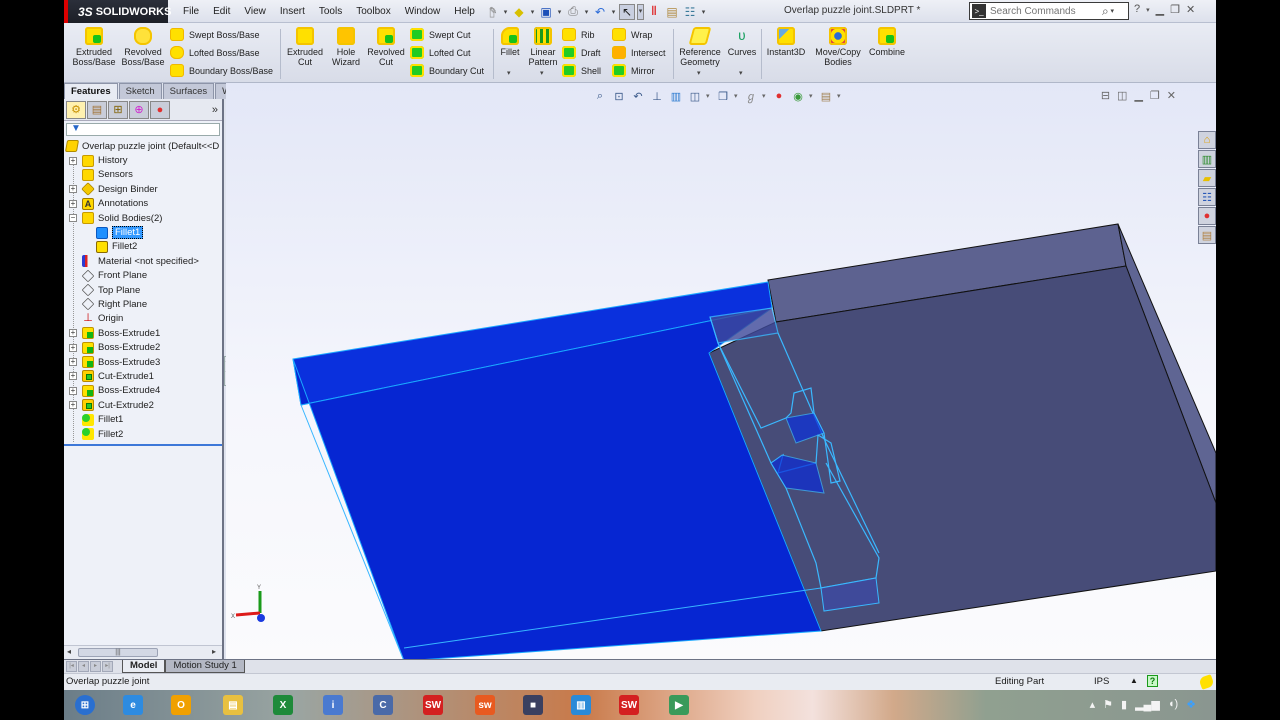 This screenshot has height=720, width=1280. I want to click on swept-boss-base-button: Swept Boss/Base, so click(215, 34).